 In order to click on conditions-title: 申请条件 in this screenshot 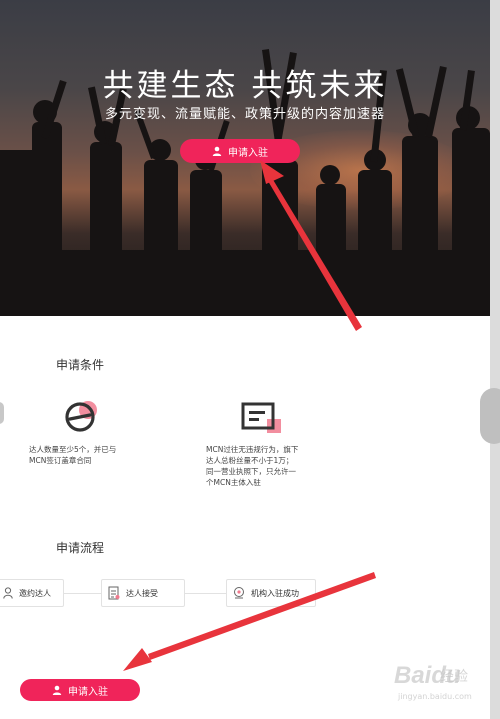, I will do `click(80, 365)`.